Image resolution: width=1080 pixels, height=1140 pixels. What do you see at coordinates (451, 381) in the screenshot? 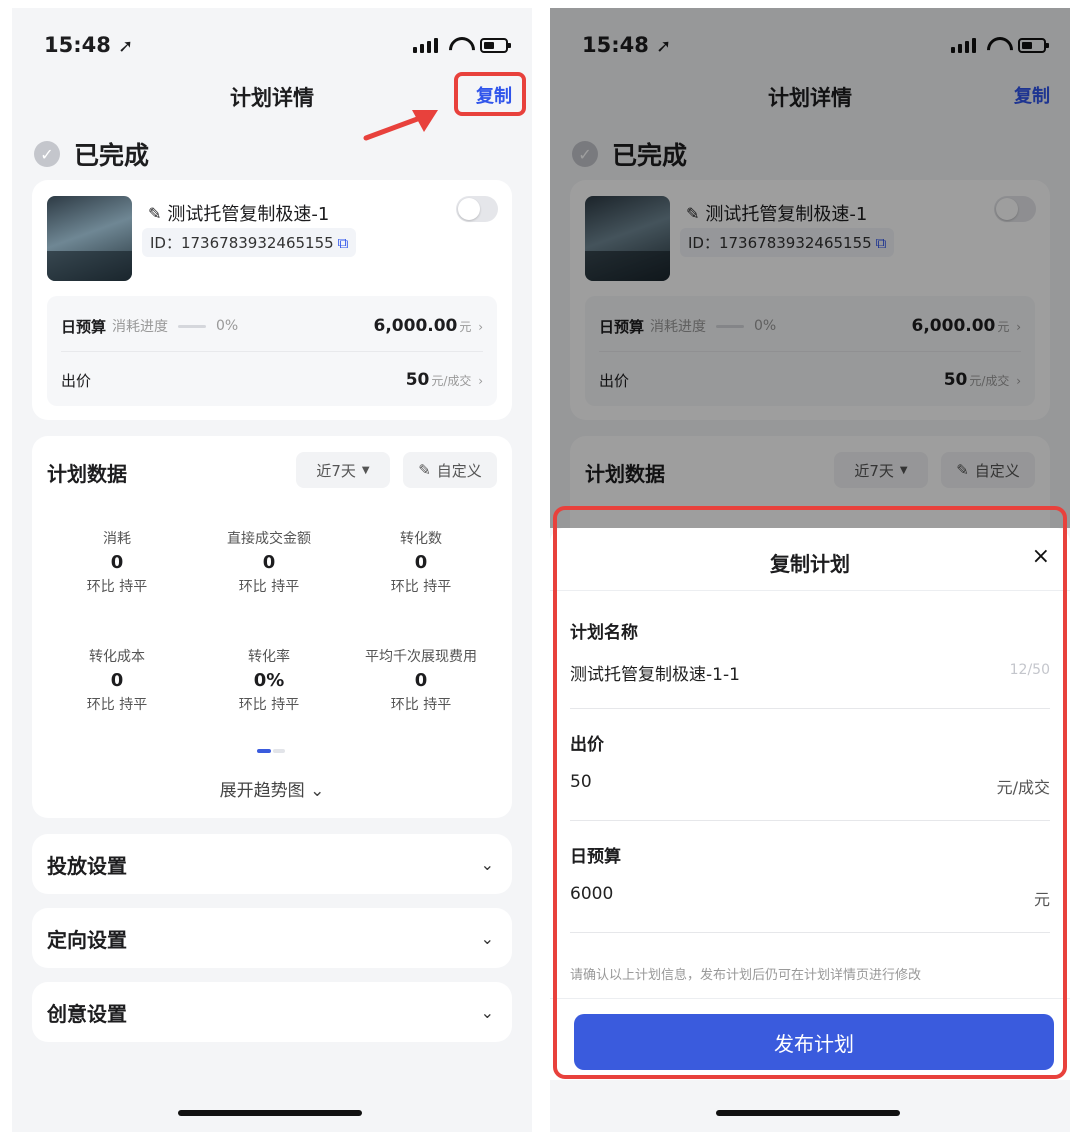
I see `bid-unit: 元/成交` at bounding box center [451, 381].